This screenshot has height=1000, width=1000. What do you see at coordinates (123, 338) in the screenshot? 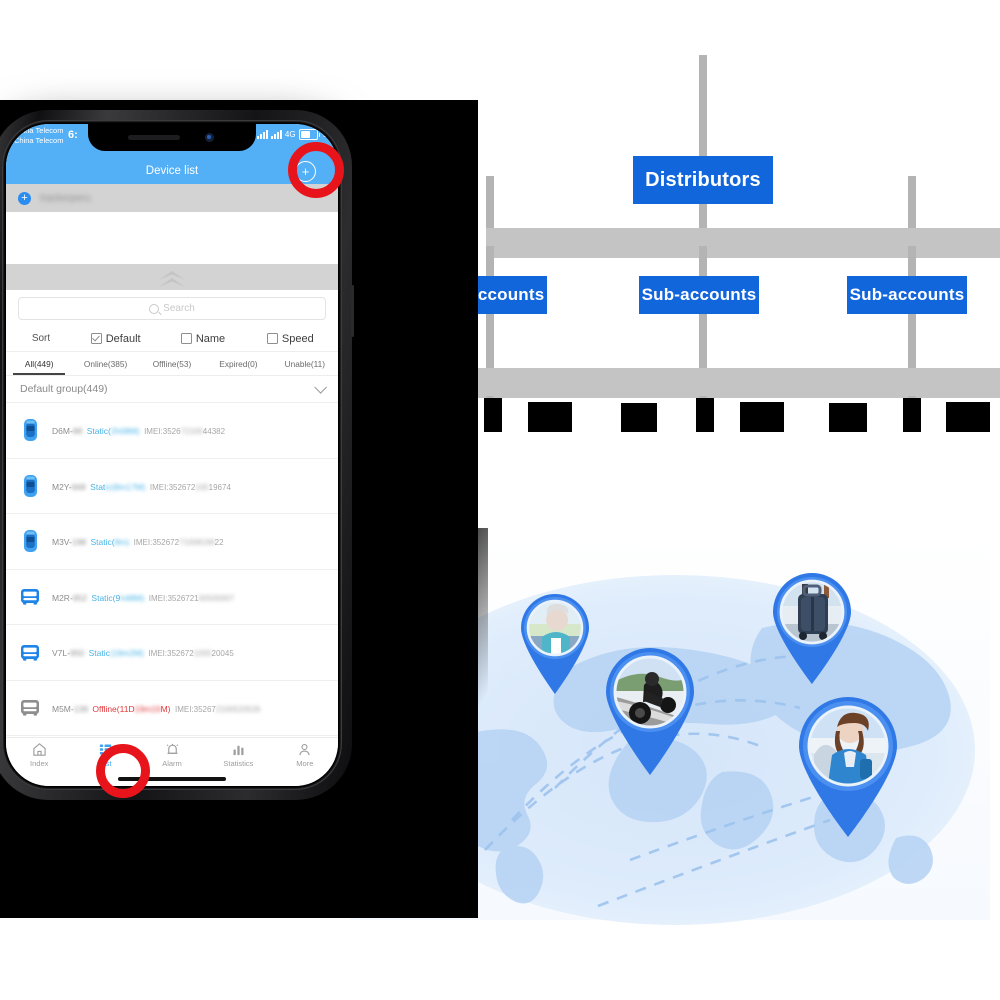
I see `sort-option-label: Default` at bounding box center [123, 338].